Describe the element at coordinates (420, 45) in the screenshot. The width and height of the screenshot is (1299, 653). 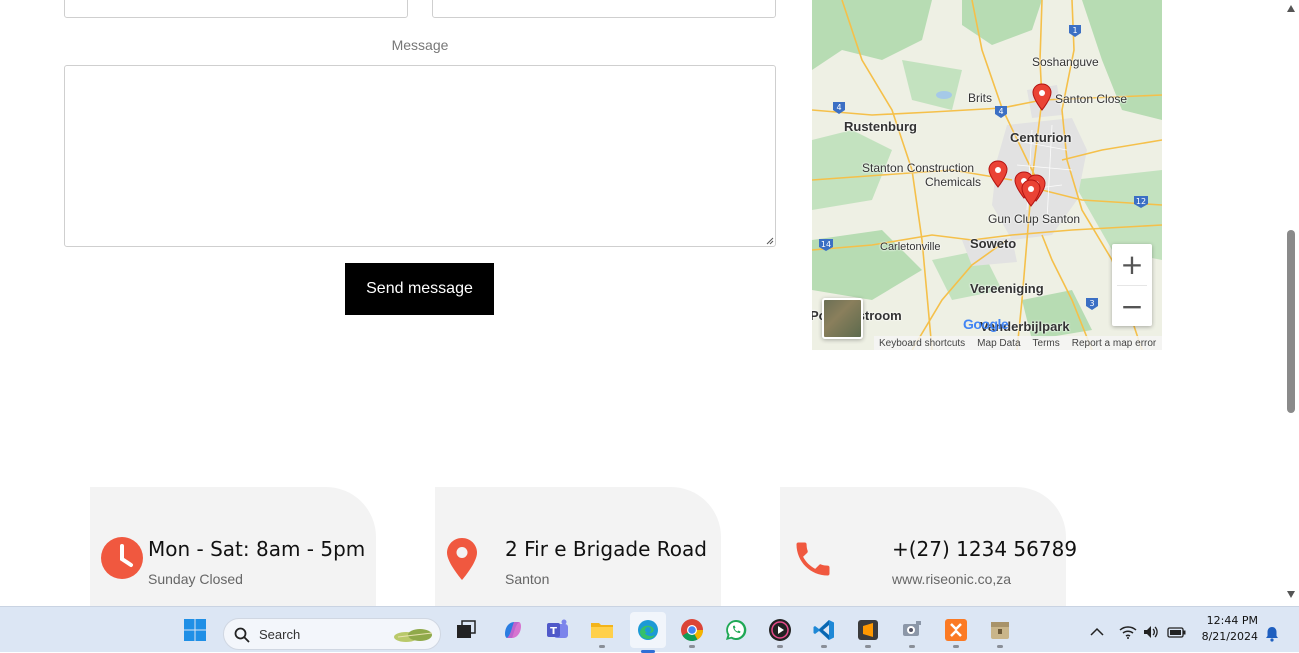
I see `message-label: Message` at that location.